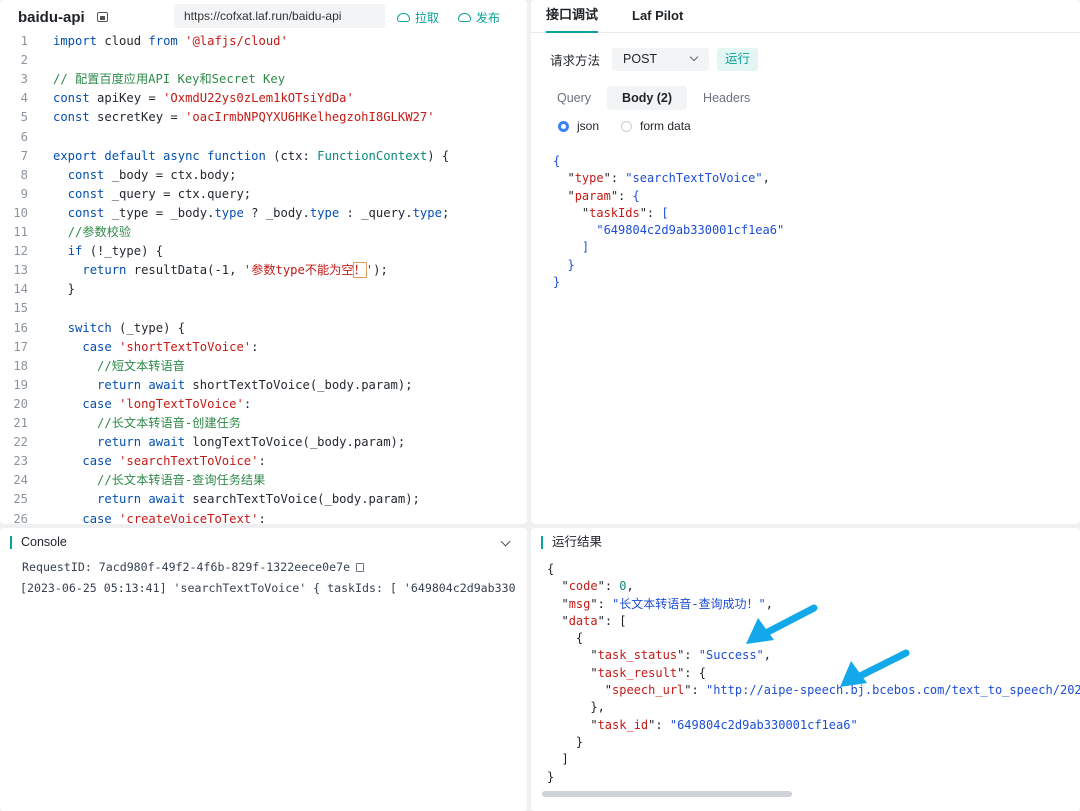  I want to click on code-line: 18 //短文本转语音, so click(263, 366).